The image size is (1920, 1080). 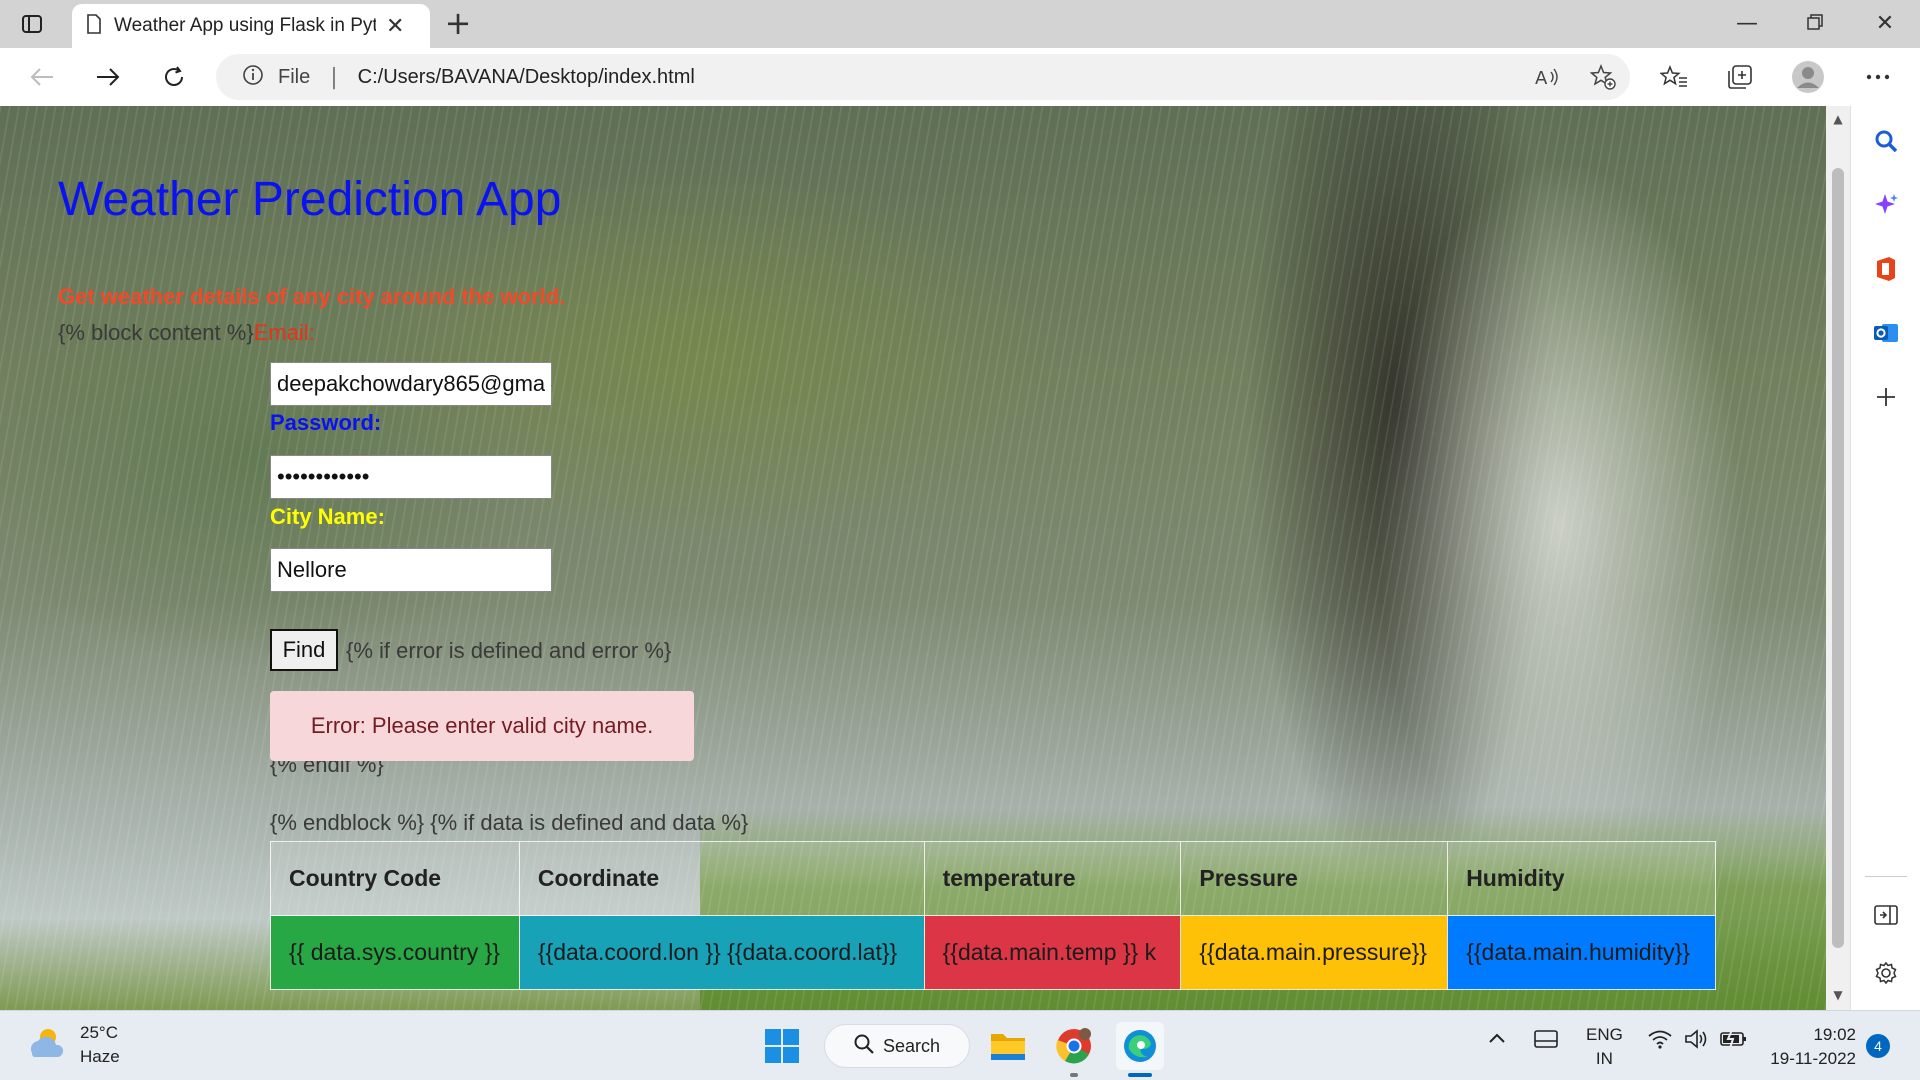 I want to click on tablet-mode-icon, so click(x=1546, y=1041).